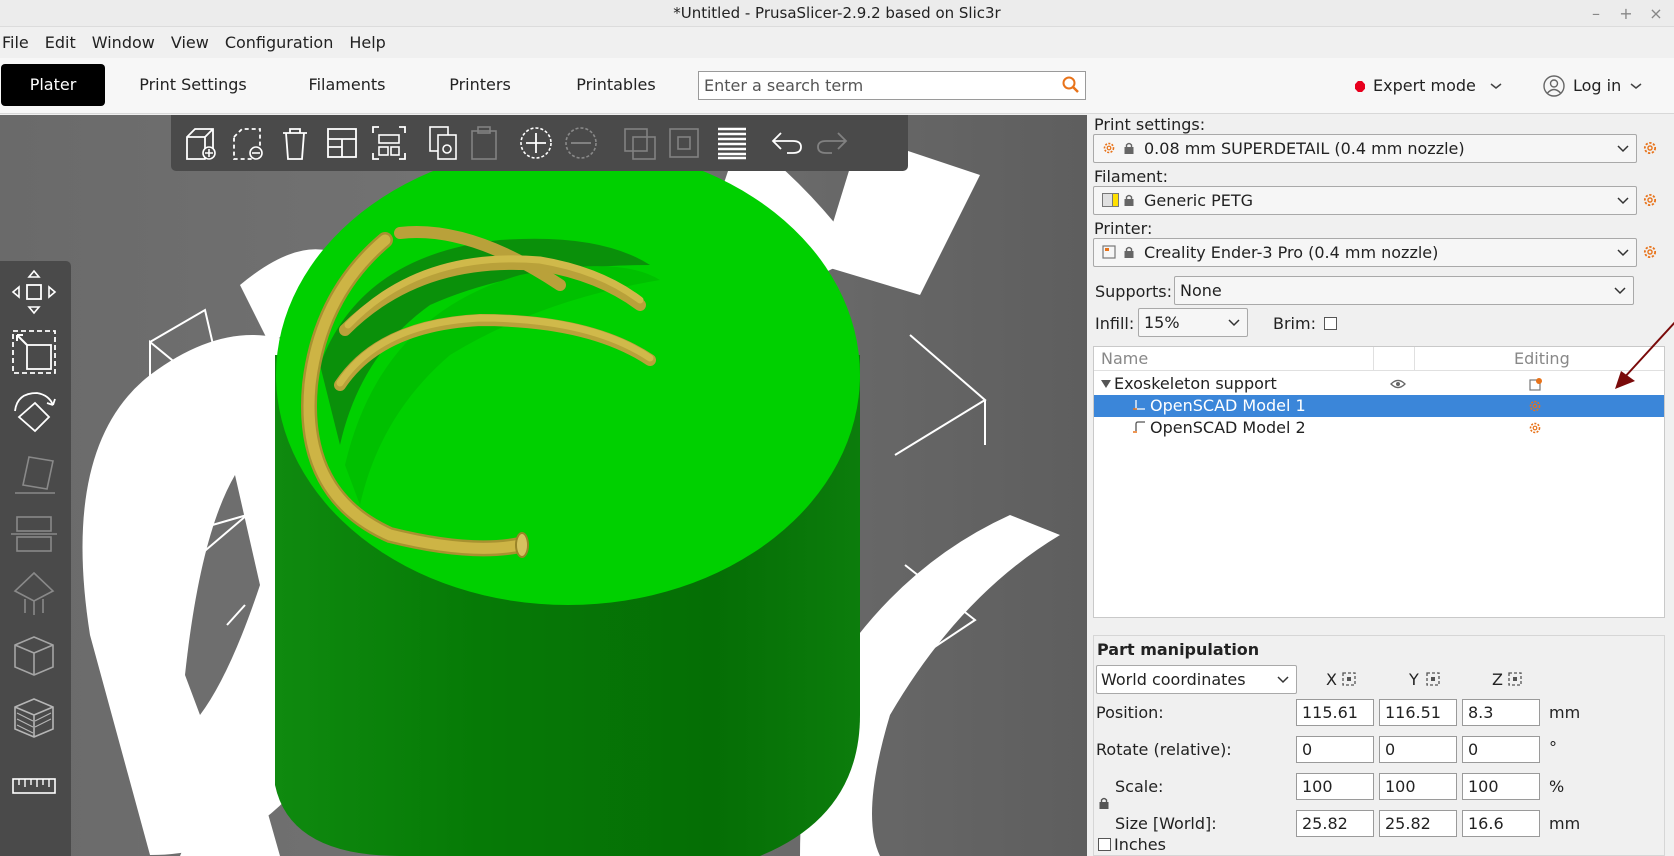 The width and height of the screenshot is (1674, 856). Describe the element at coordinates (1304, 148) in the screenshot. I see `print-settings-value: 0.08 mm SUPERDETAIL (0.4 mm nozzle)` at that location.